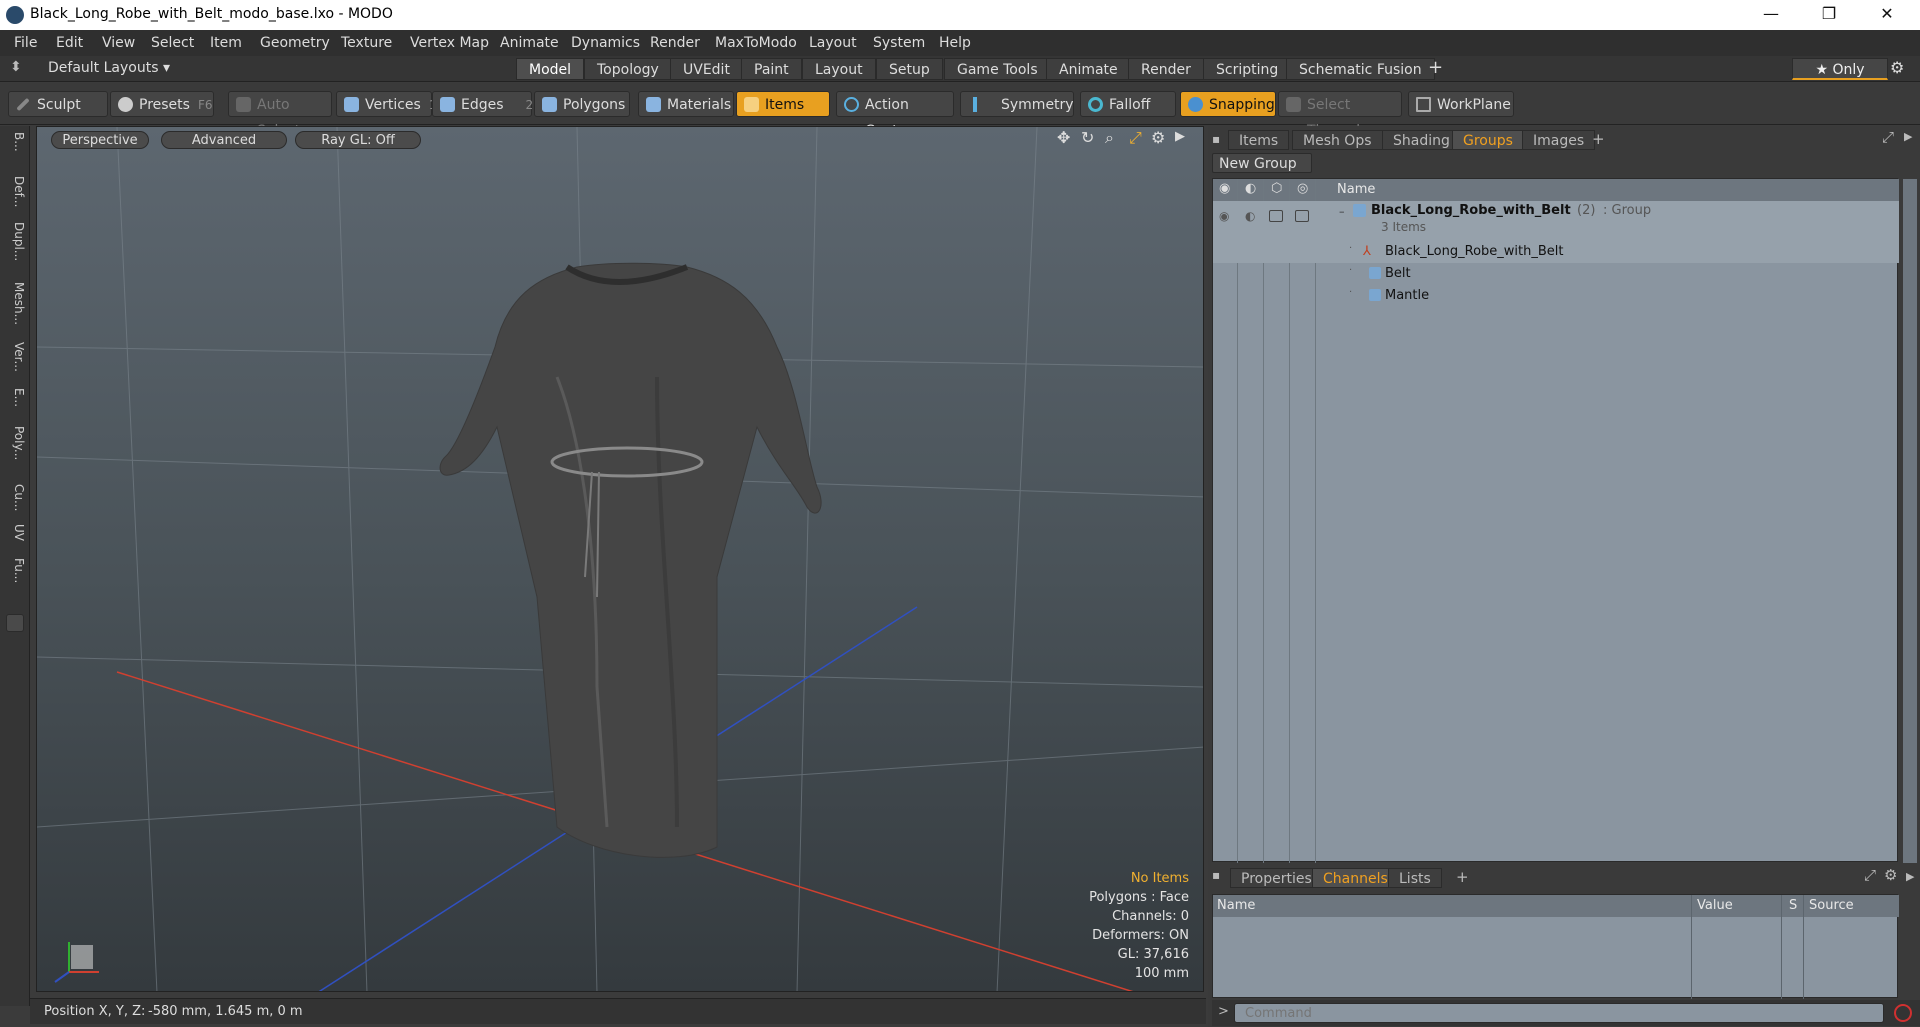  What do you see at coordinates (1360, 69) in the screenshot?
I see `tab-schematic-fusion: Schematic Fusion` at bounding box center [1360, 69].